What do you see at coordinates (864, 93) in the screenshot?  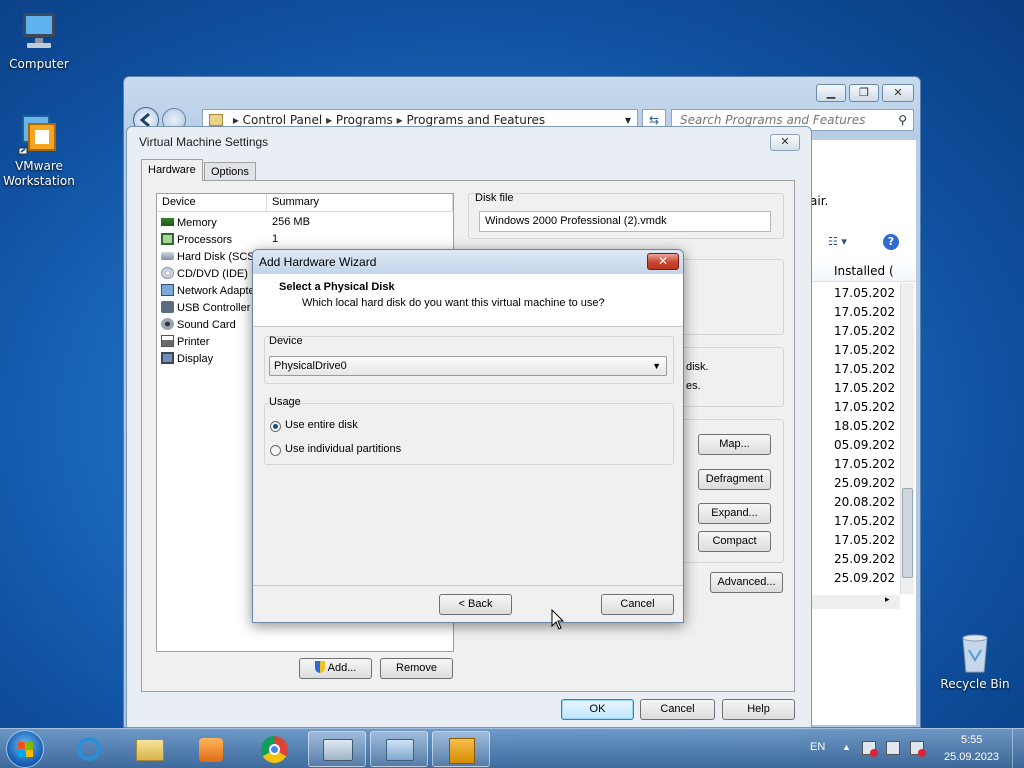 I see `restore-button: ❐` at bounding box center [864, 93].